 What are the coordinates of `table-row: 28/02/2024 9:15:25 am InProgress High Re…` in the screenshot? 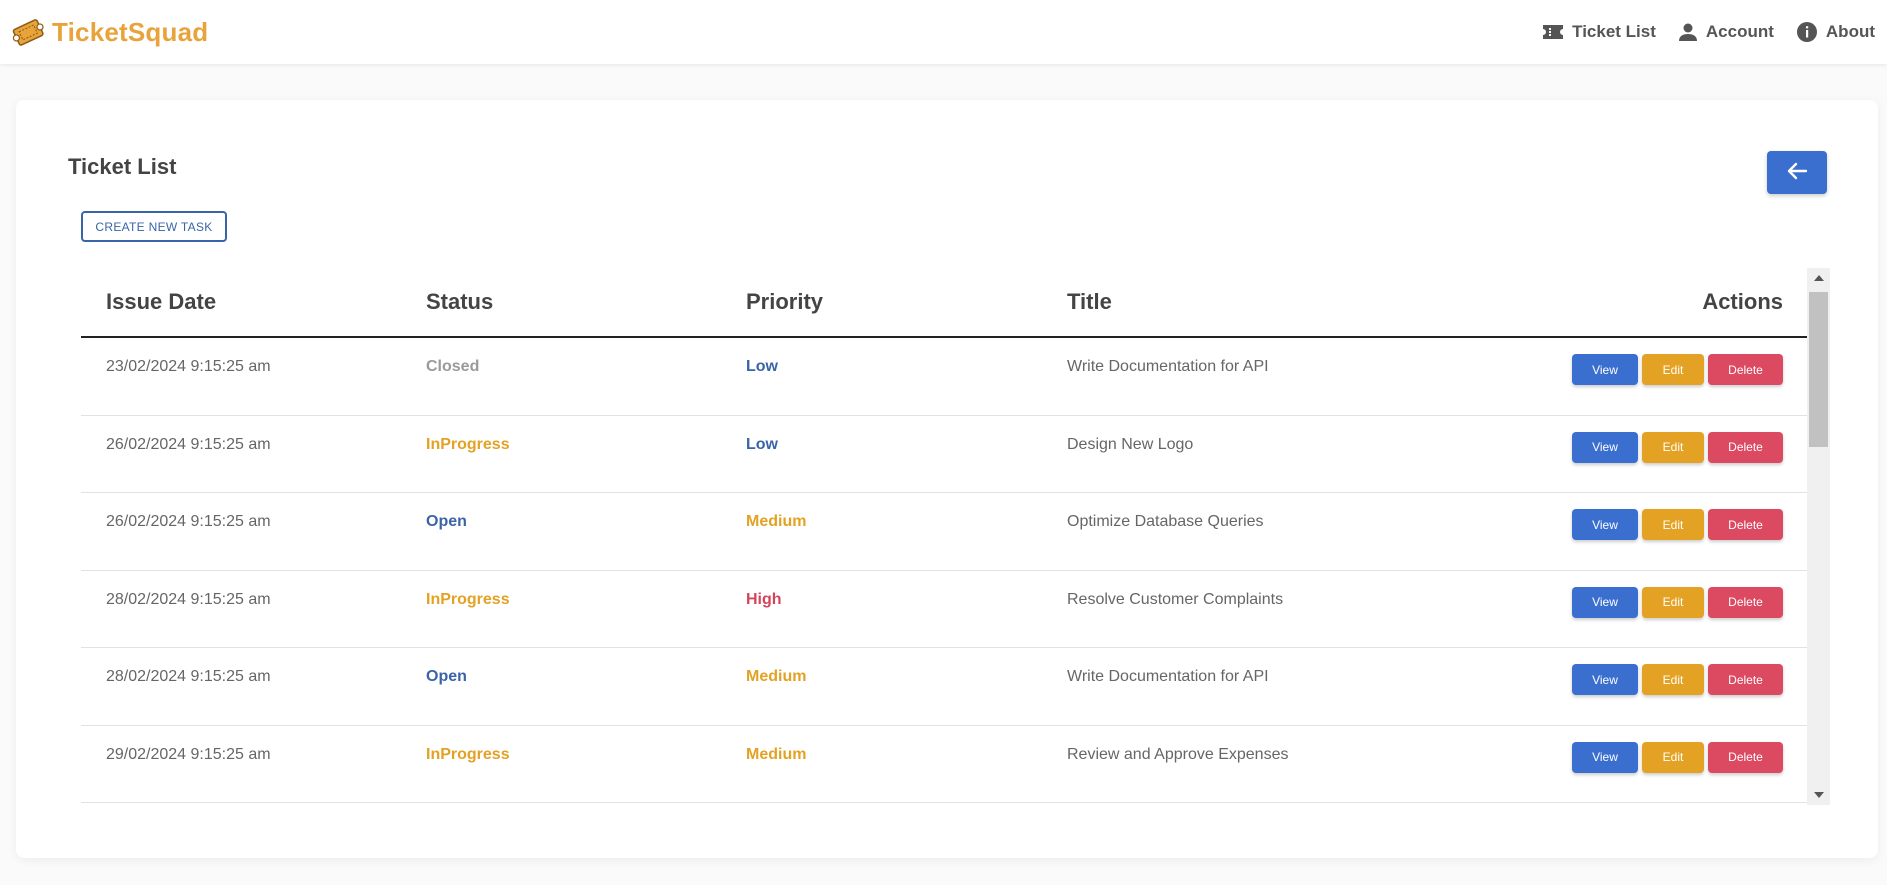 It's located at (944, 609).